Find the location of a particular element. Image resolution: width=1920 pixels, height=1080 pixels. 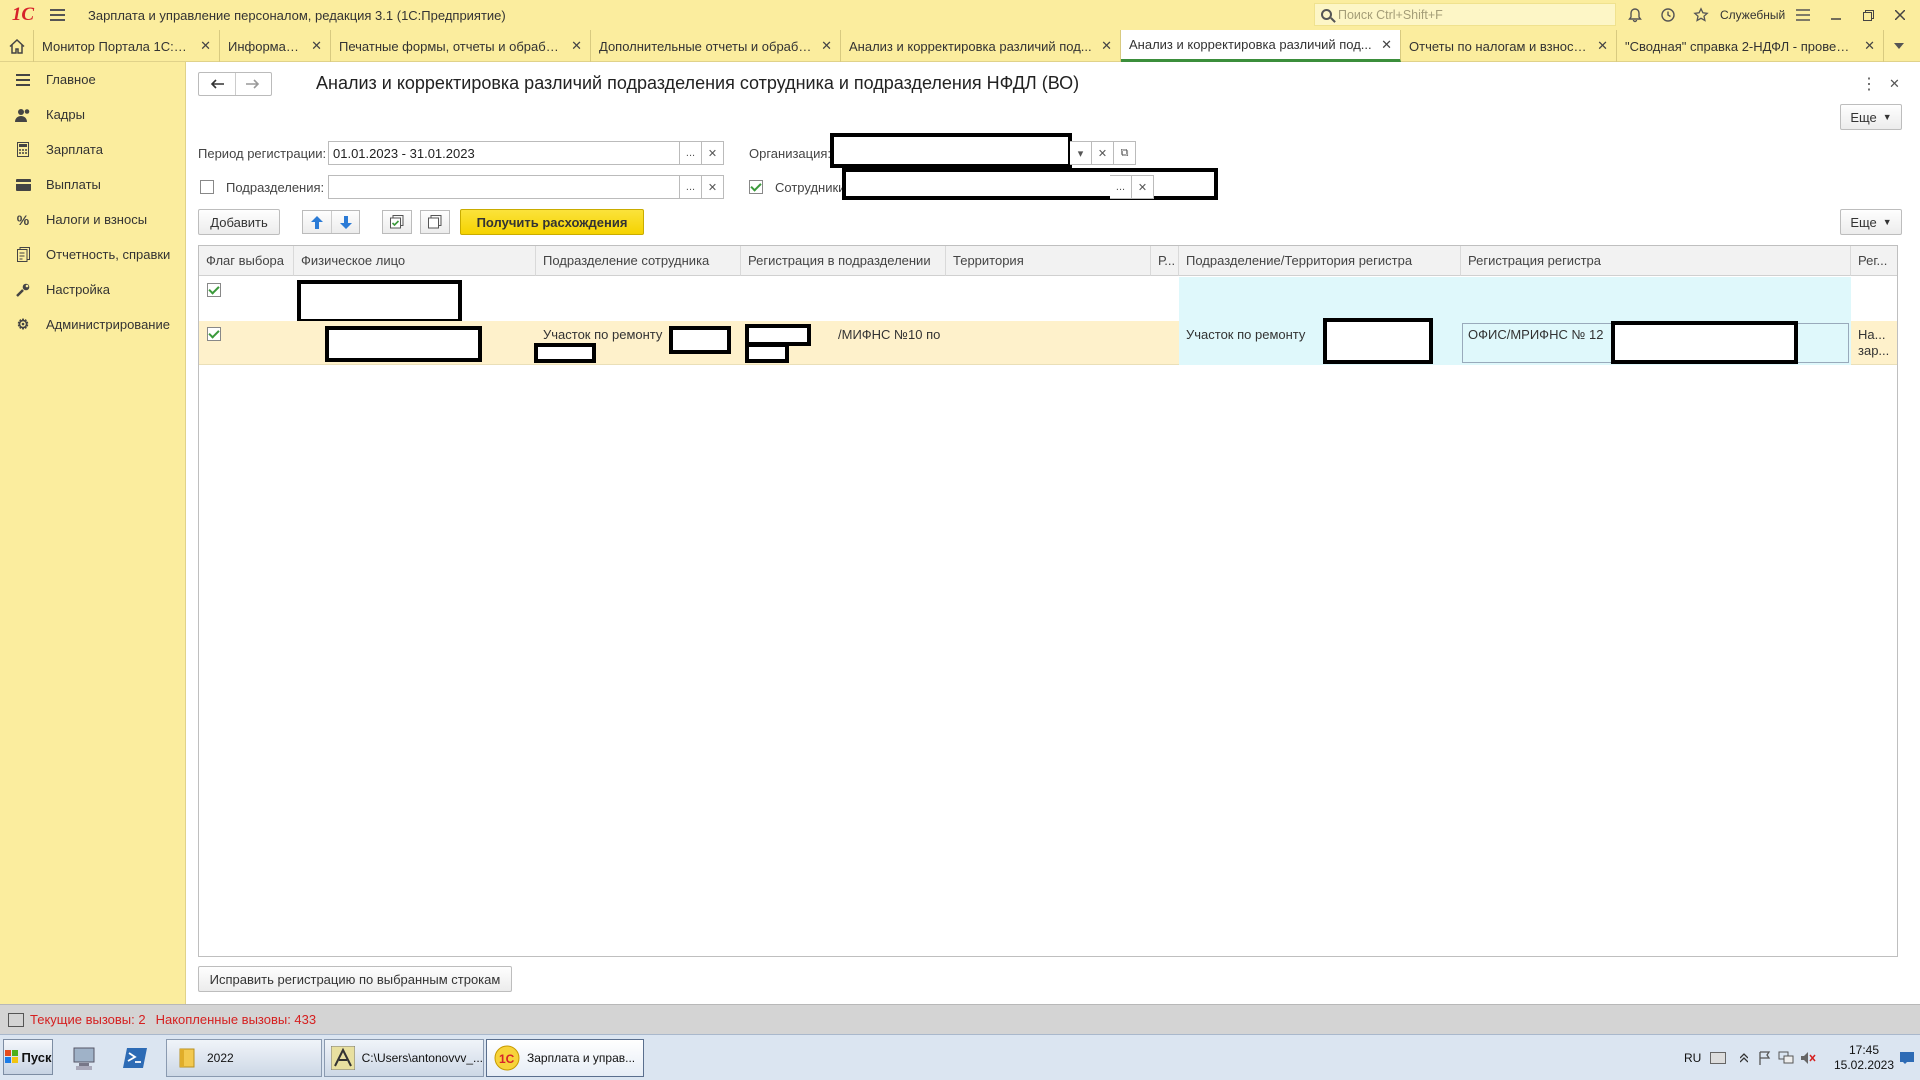

sidebar-item-hr: Кадры is located at coordinates (92, 114).